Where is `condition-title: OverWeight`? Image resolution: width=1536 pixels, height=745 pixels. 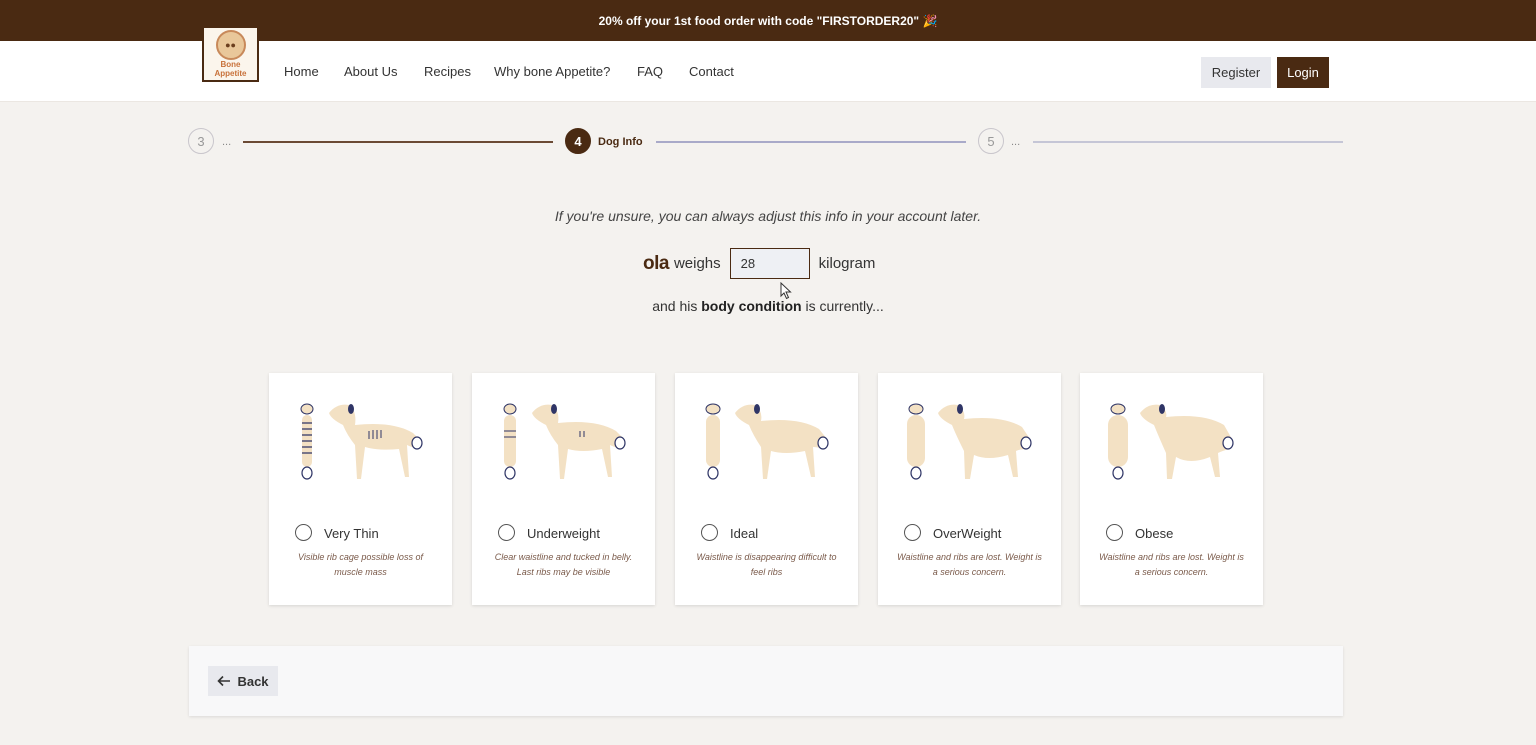 condition-title: OverWeight is located at coordinates (967, 533).